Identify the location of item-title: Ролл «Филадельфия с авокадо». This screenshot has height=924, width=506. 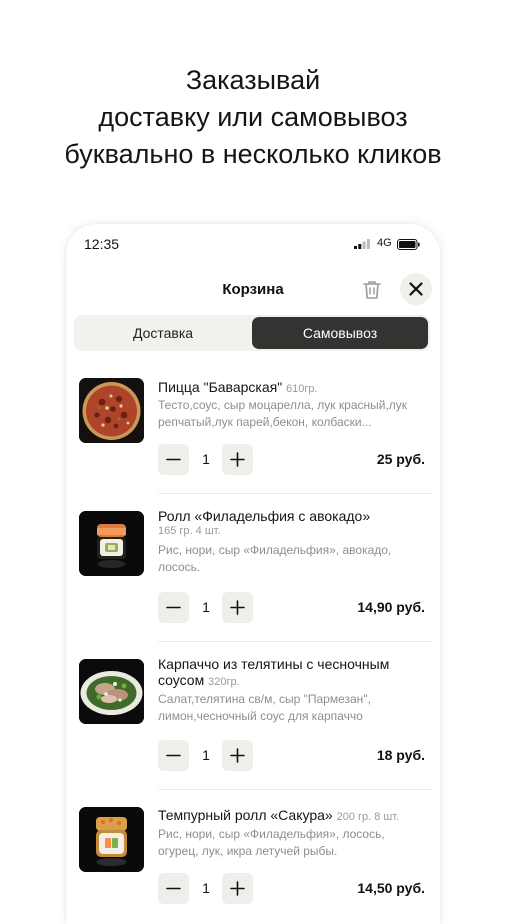
(264, 516).